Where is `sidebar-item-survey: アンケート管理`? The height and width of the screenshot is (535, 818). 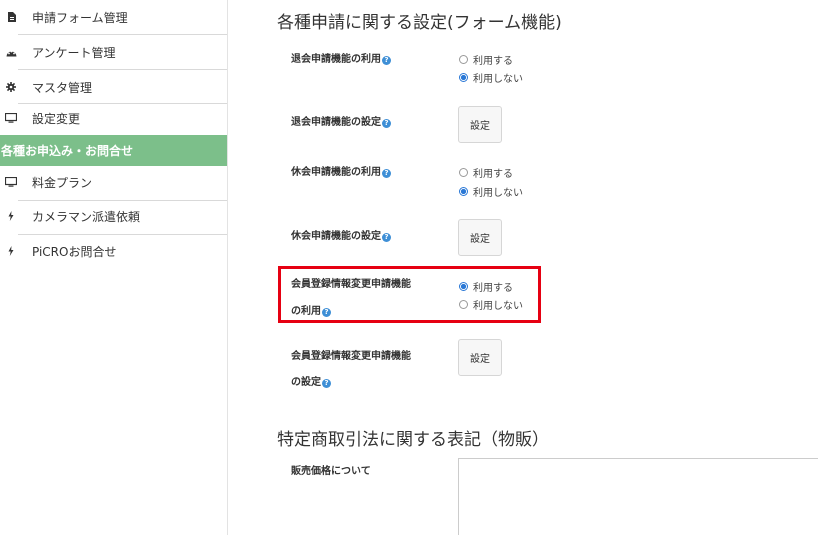
sidebar-item-survey: アンケート管理 is located at coordinates (113, 52).